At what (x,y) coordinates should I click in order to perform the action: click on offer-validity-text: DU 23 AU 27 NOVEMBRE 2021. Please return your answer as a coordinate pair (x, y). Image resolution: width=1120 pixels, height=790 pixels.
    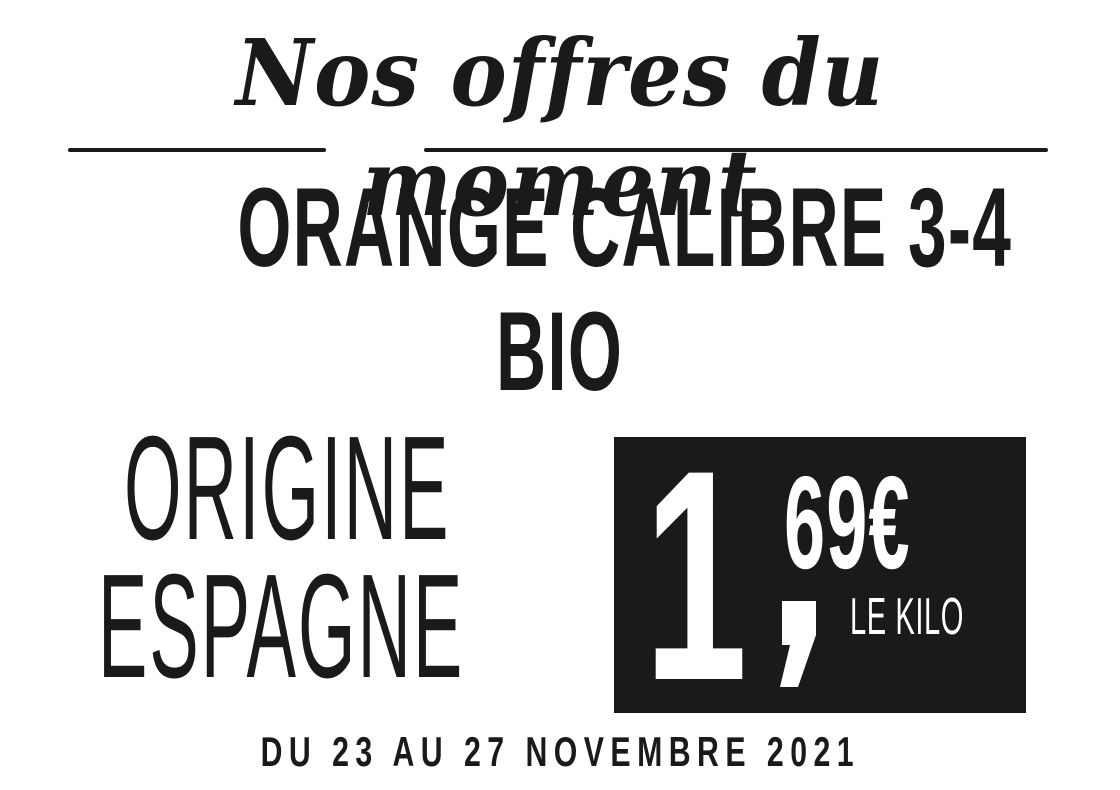
    Looking at the image, I should click on (560, 751).